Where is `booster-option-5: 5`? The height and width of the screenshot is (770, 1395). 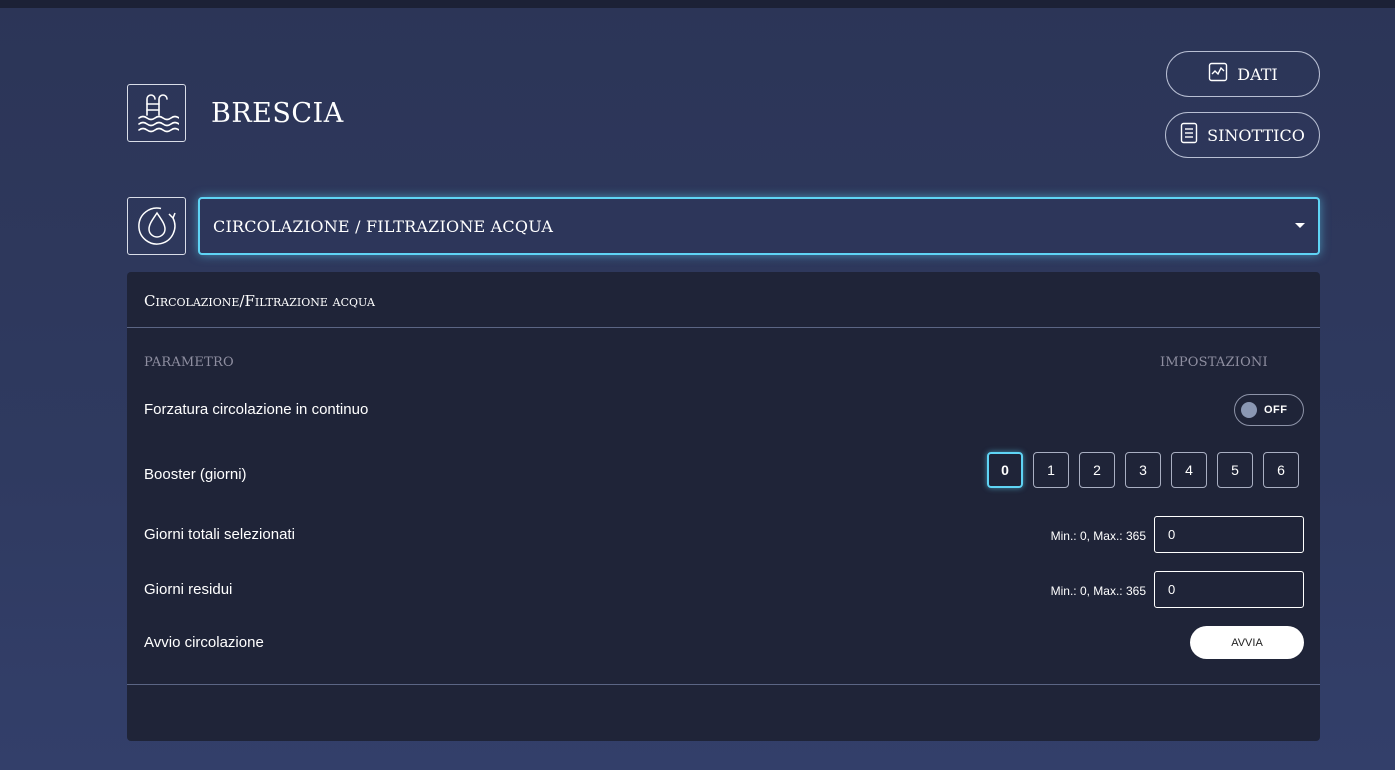
booster-option-5: 5 is located at coordinates (1235, 470).